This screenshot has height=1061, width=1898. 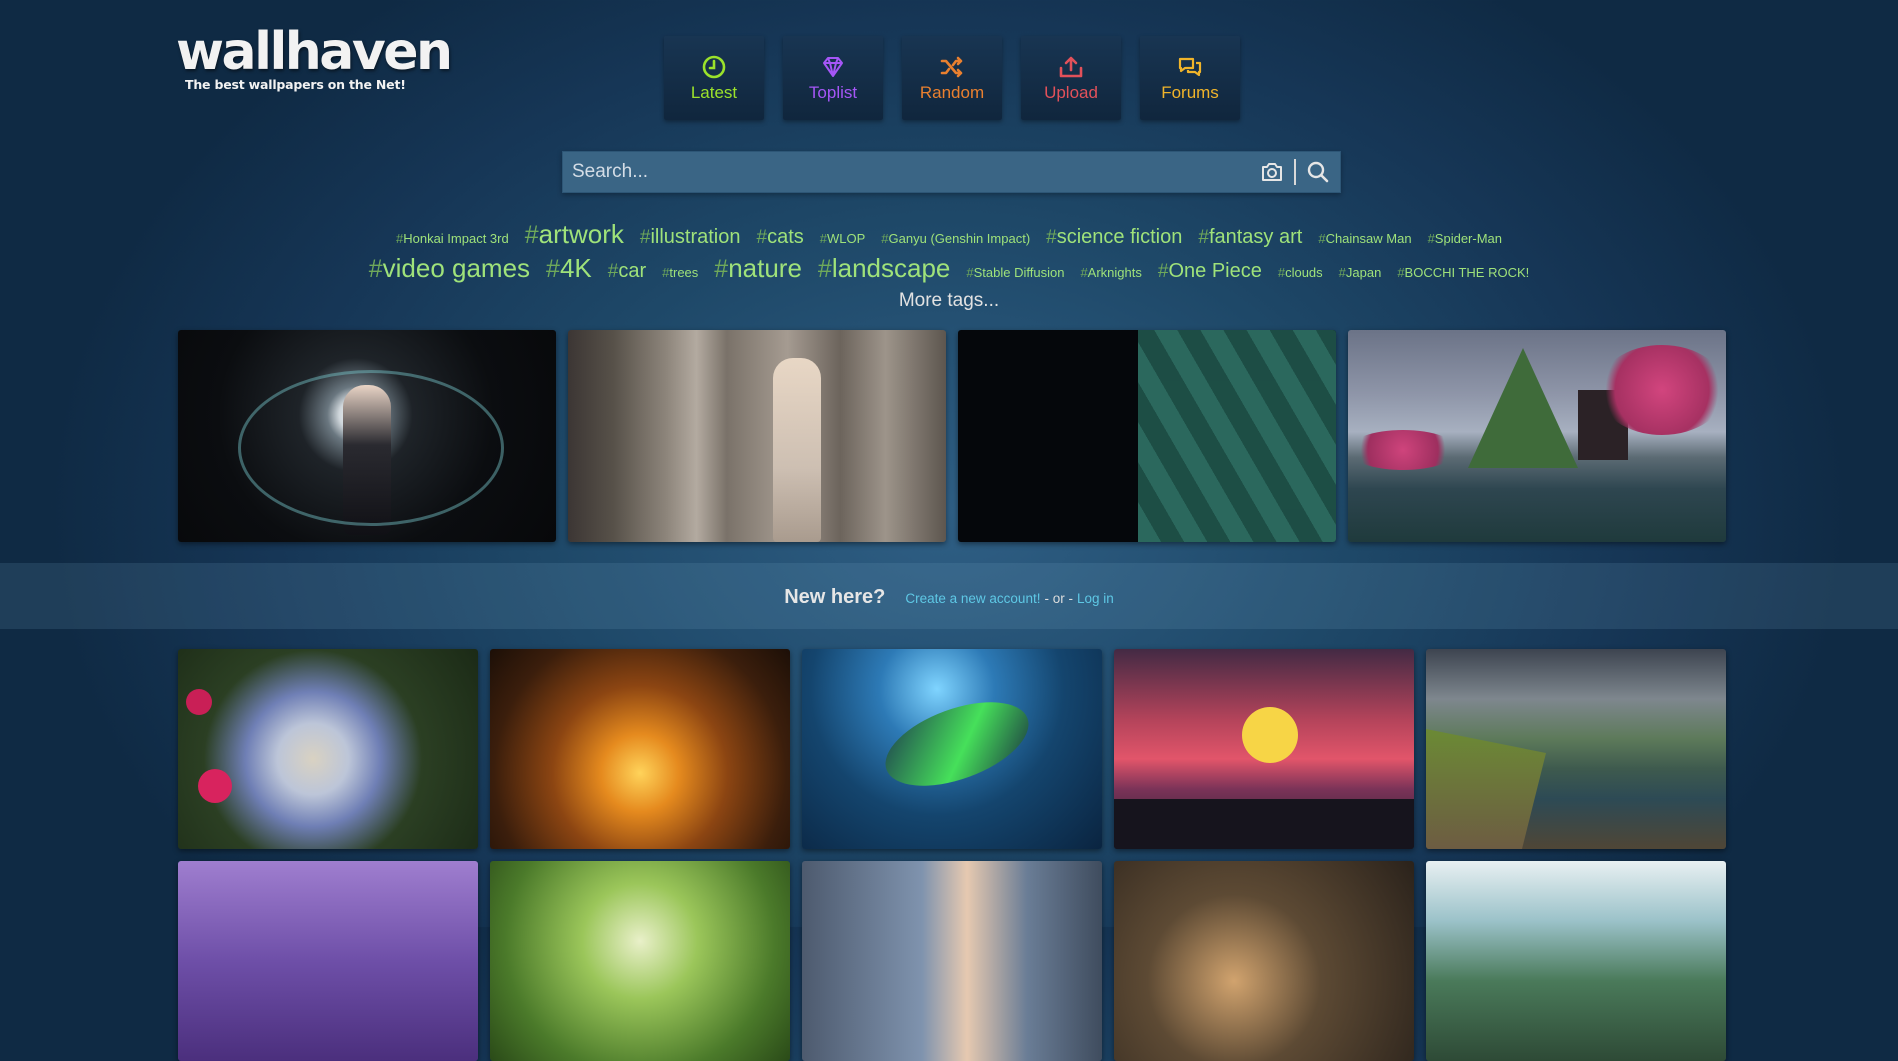 What do you see at coordinates (581, 234) in the screenshot?
I see `tag-label: artwork` at bounding box center [581, 234].